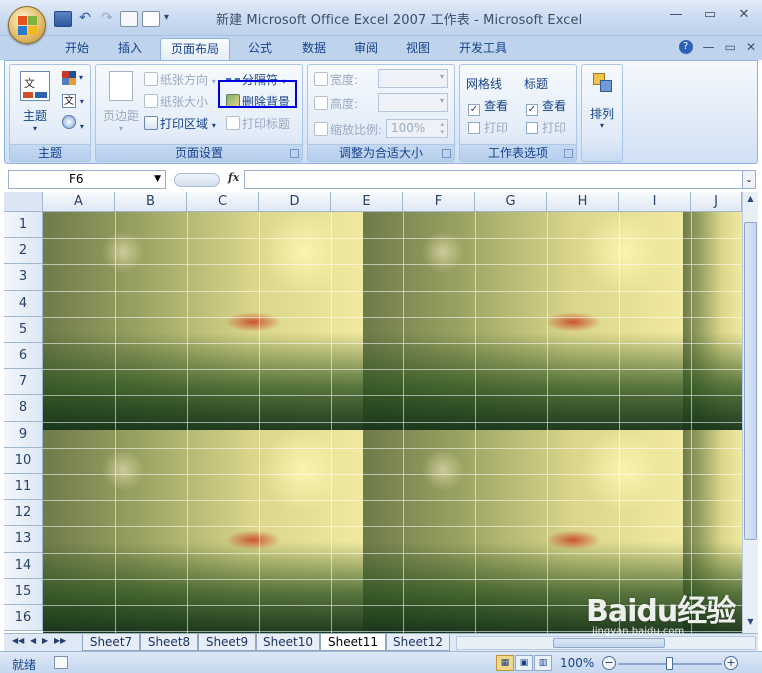  I want to click on tab-formulas: 公式, so click(260, 49).